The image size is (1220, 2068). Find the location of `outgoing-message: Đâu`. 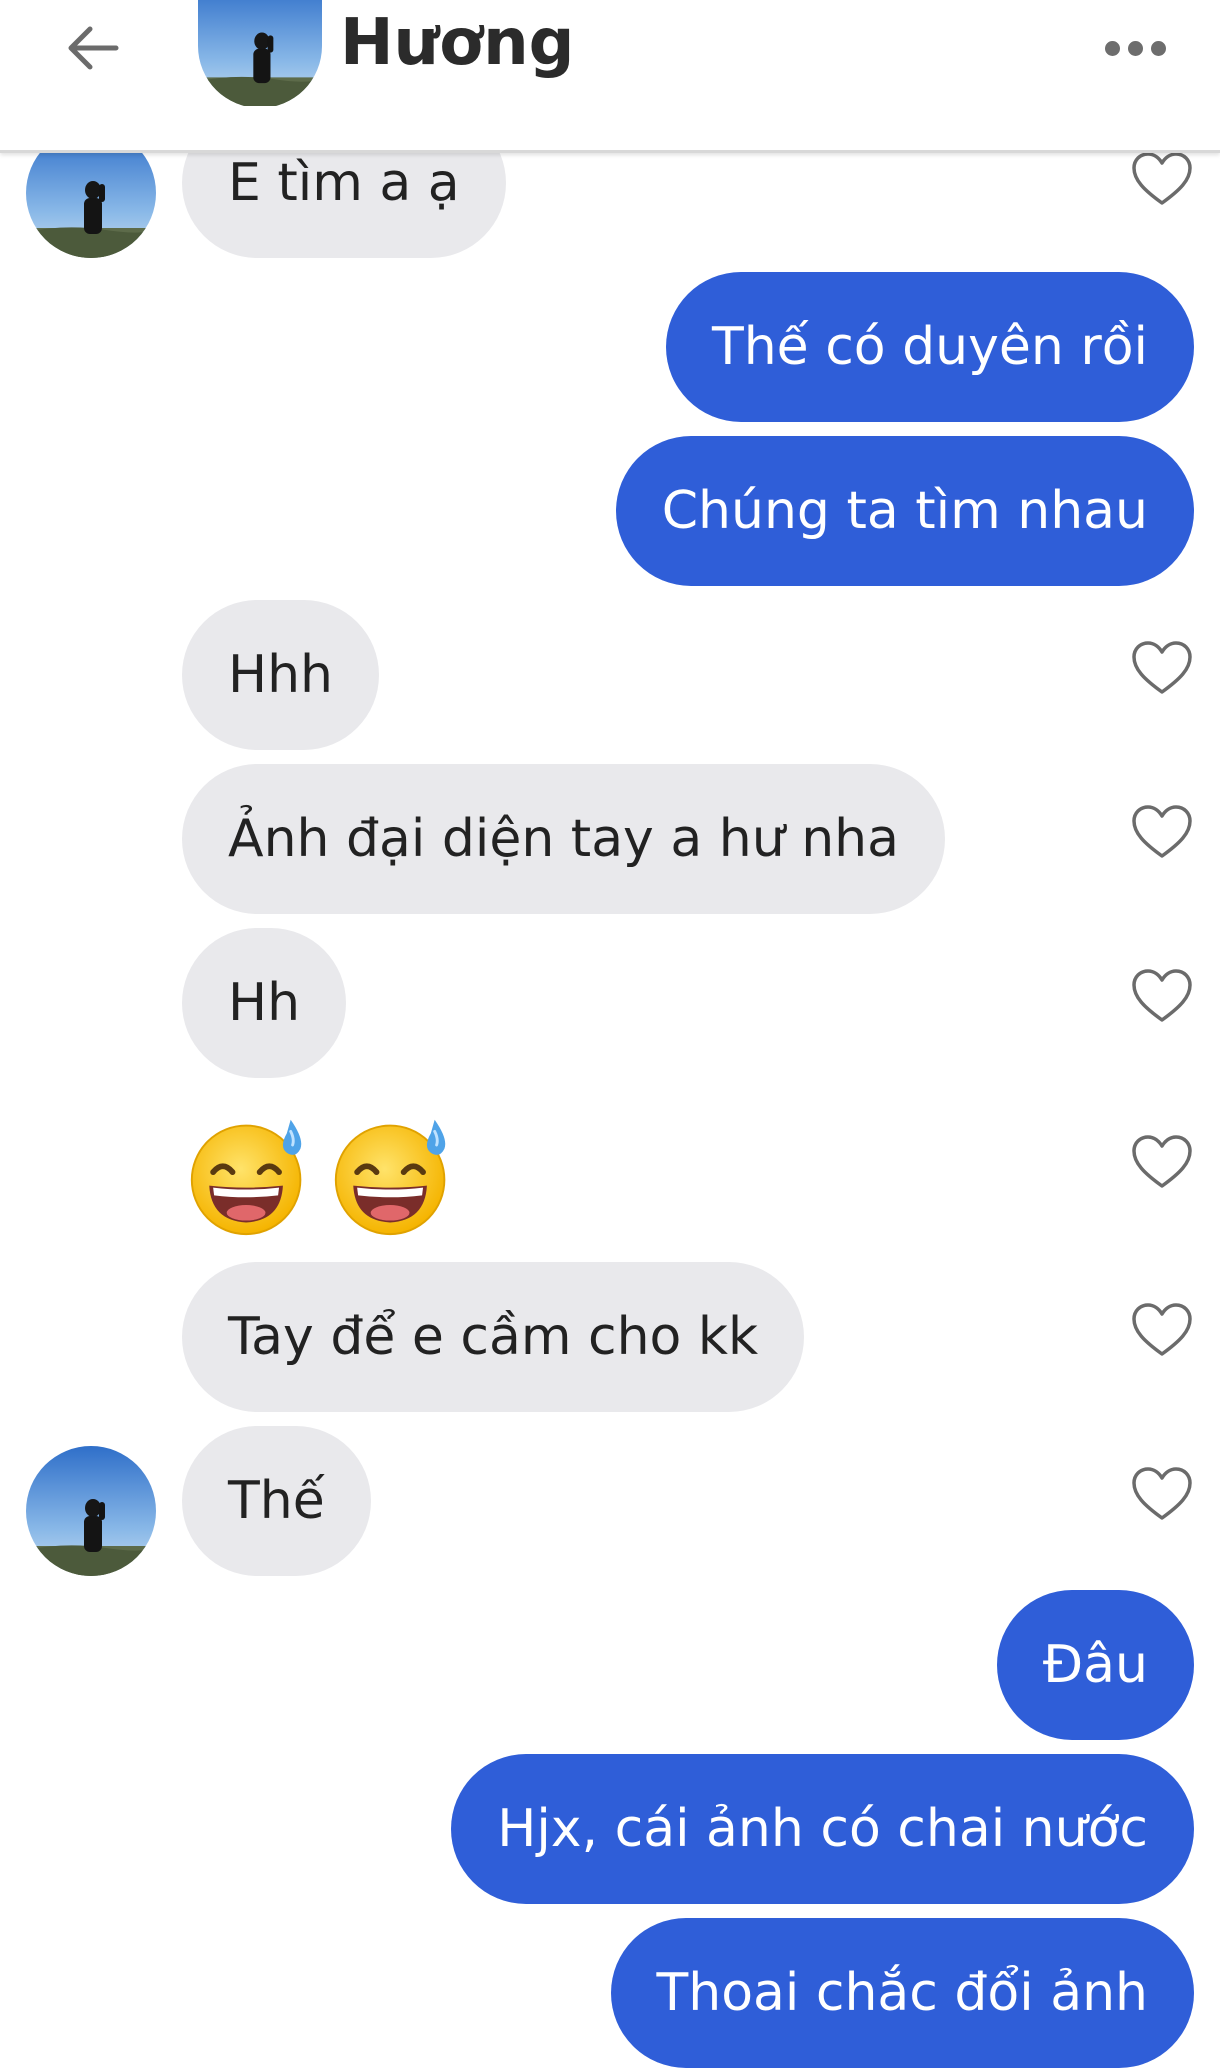

outgoing-message: Đâu is located at coordinates (1095, 1665).